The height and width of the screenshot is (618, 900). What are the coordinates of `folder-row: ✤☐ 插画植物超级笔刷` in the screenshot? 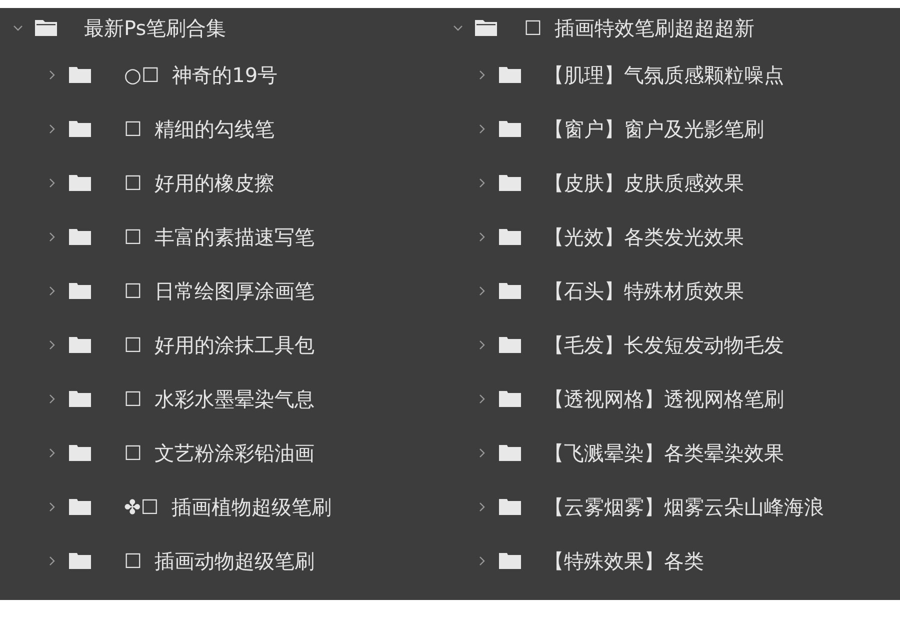 It's located at (220, 507).